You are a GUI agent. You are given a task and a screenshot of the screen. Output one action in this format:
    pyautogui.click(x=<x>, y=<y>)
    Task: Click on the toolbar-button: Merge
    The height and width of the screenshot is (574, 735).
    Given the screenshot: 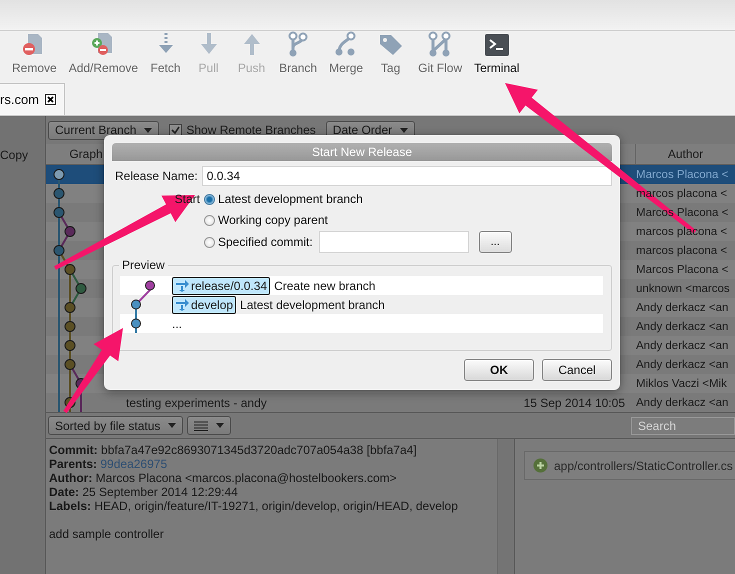 What is the action you would take?
    pyautogui.click(x=346, y=53)
    